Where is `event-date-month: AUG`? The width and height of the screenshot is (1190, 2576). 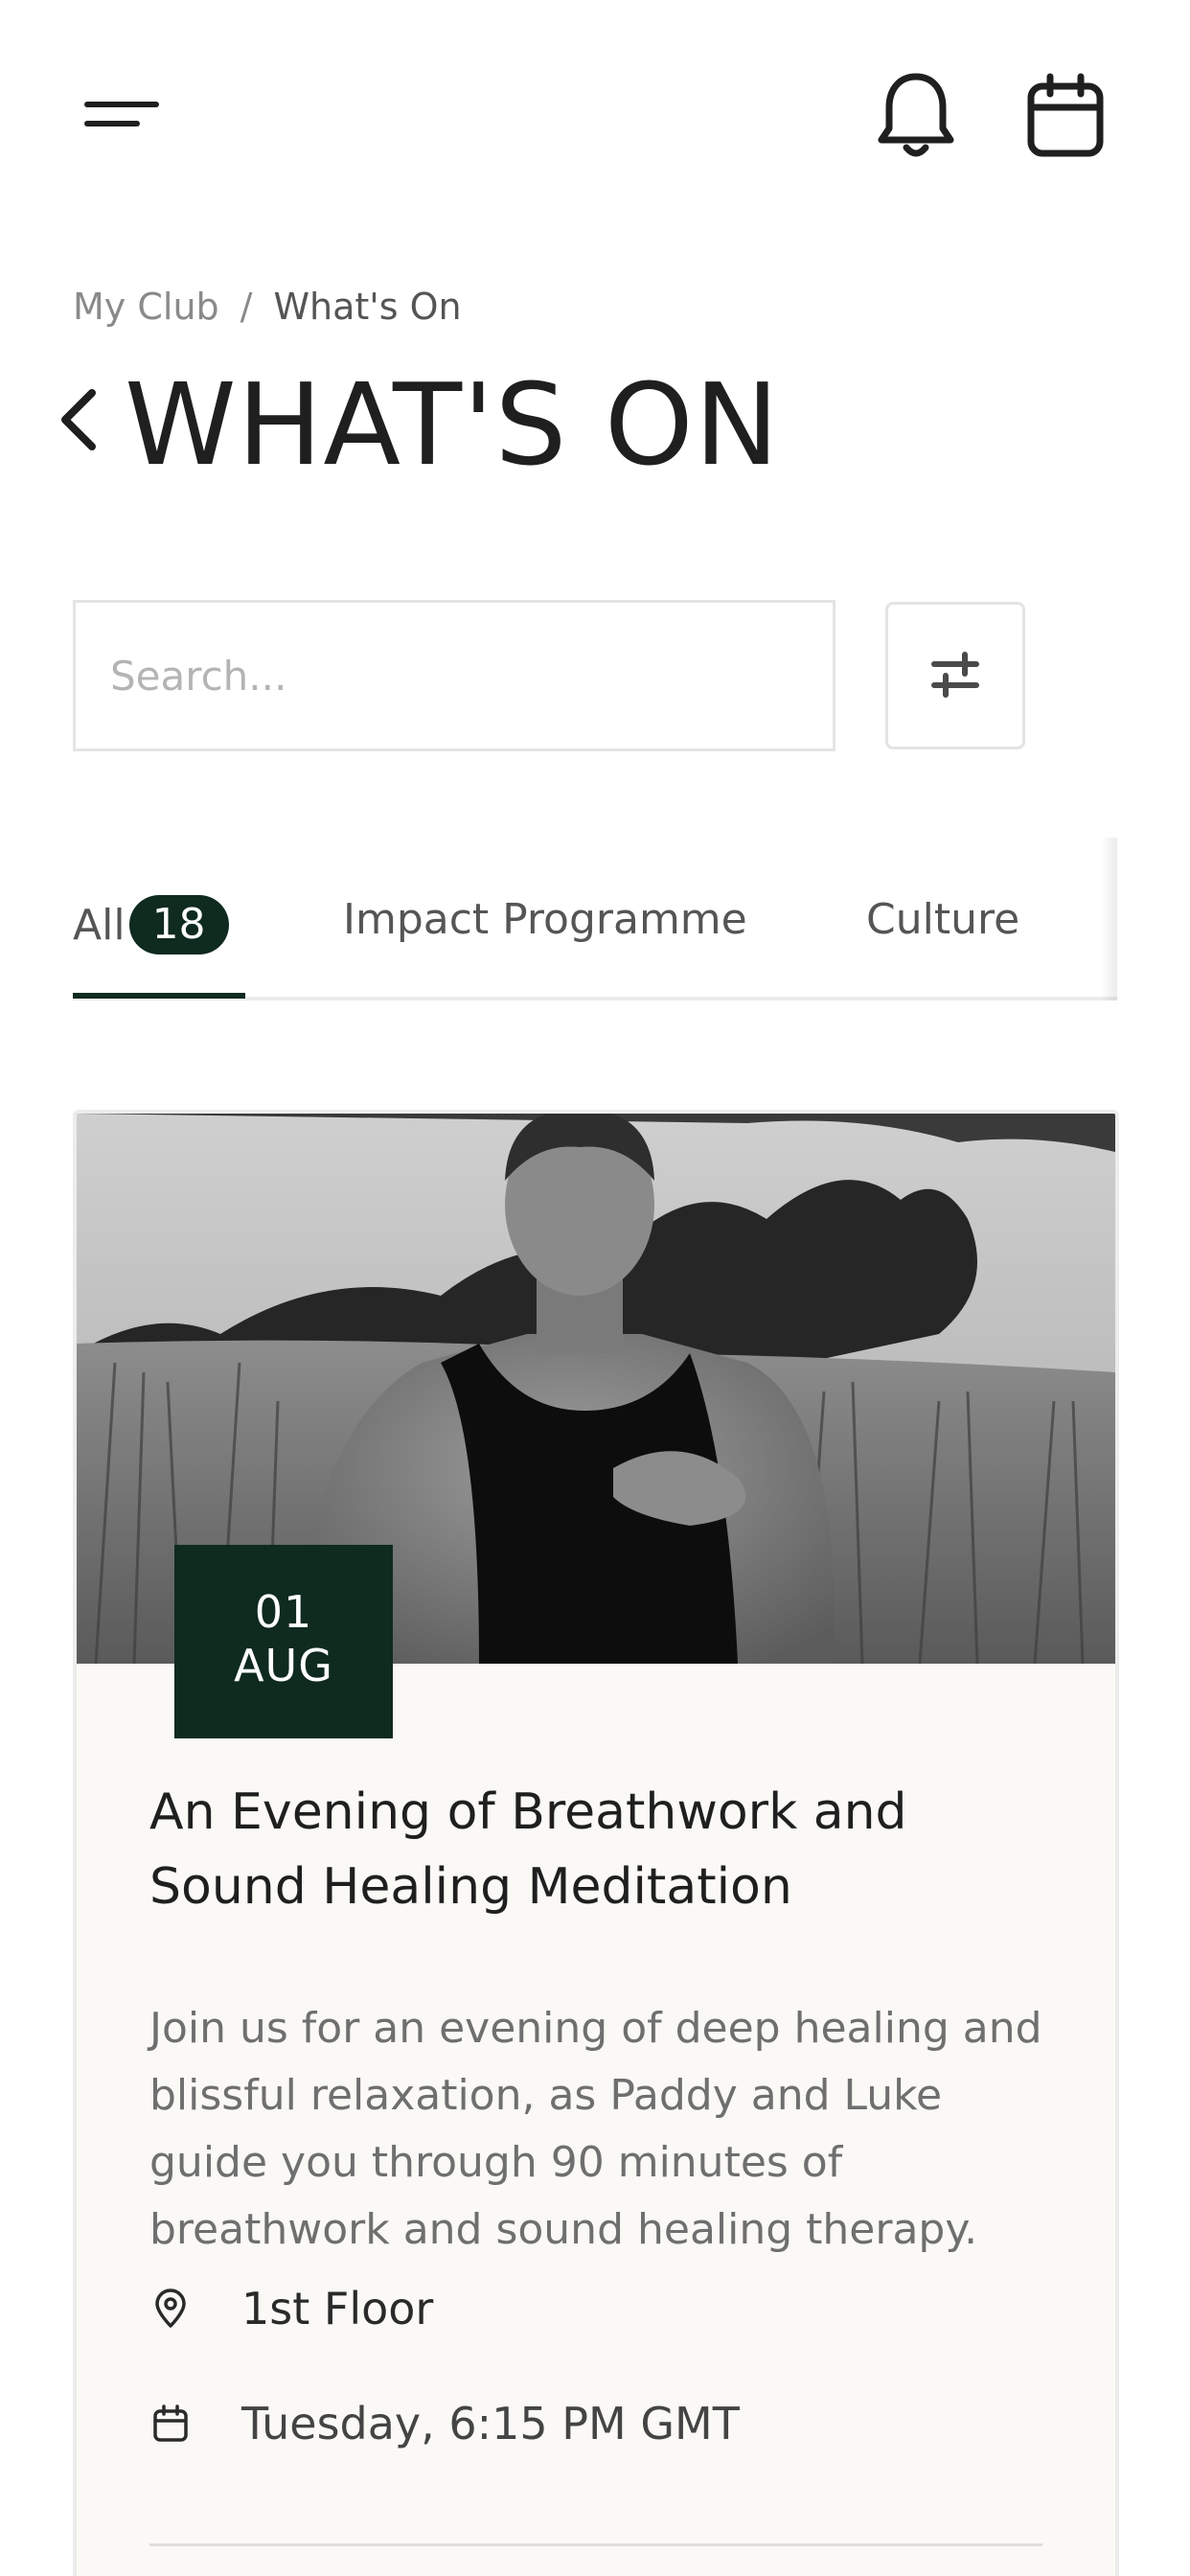 event-date-month: AUG is located at coordinates (284, 1665).